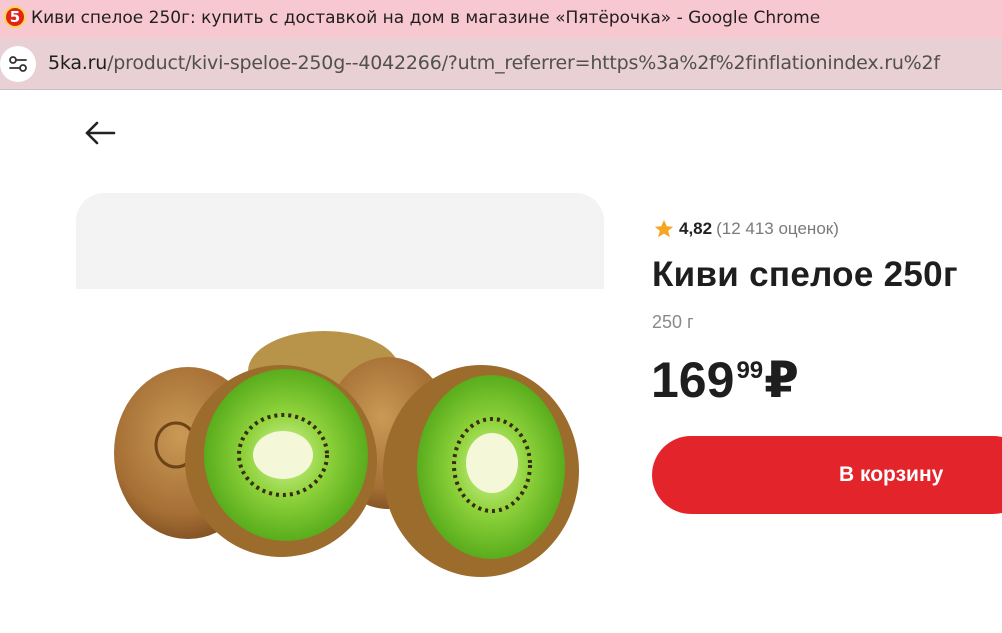 The image size is (1002, 633). What do you see at coordinates (696, 228) in the screenshot?
I see `rating-score: 4,82` at bounding box center [696, 228].